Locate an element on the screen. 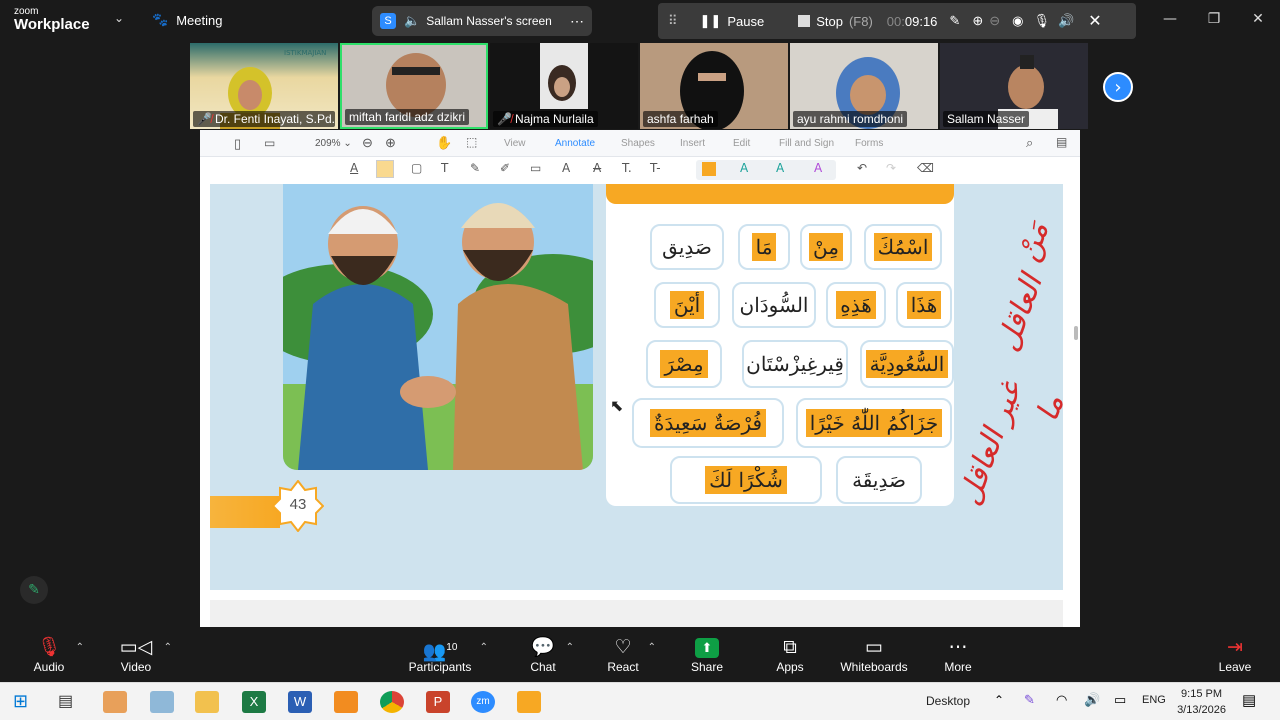  desktop-toolbar: Desktop is located at coordinates (948, 701).